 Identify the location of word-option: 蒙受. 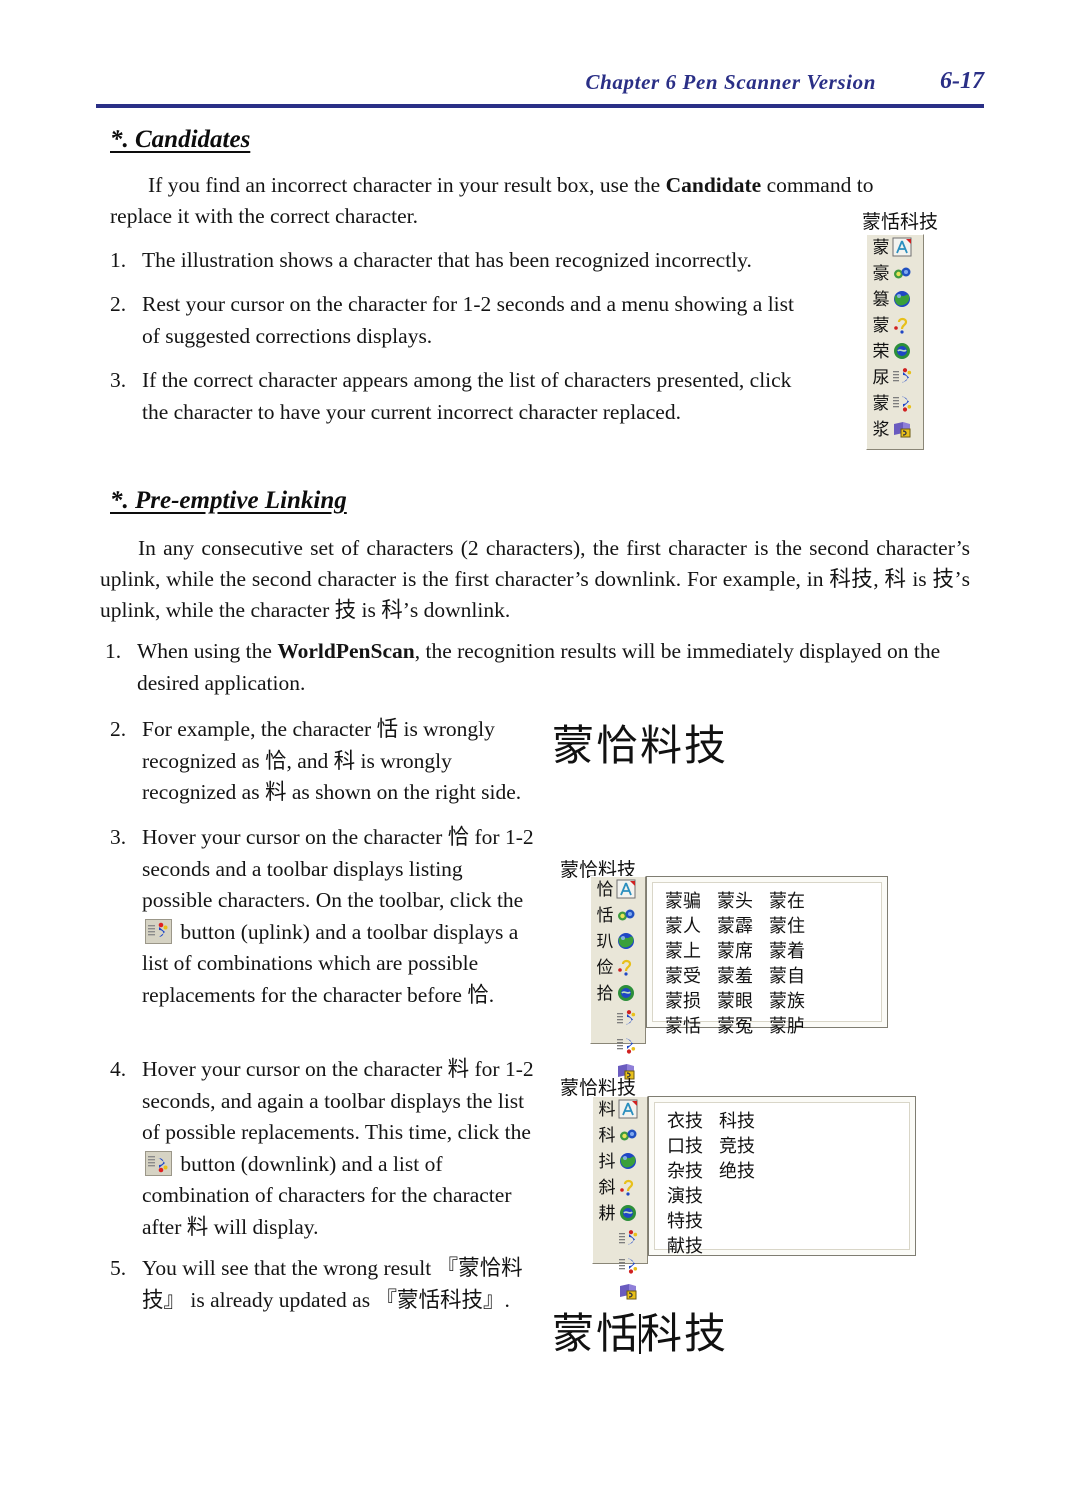
(689, 977).